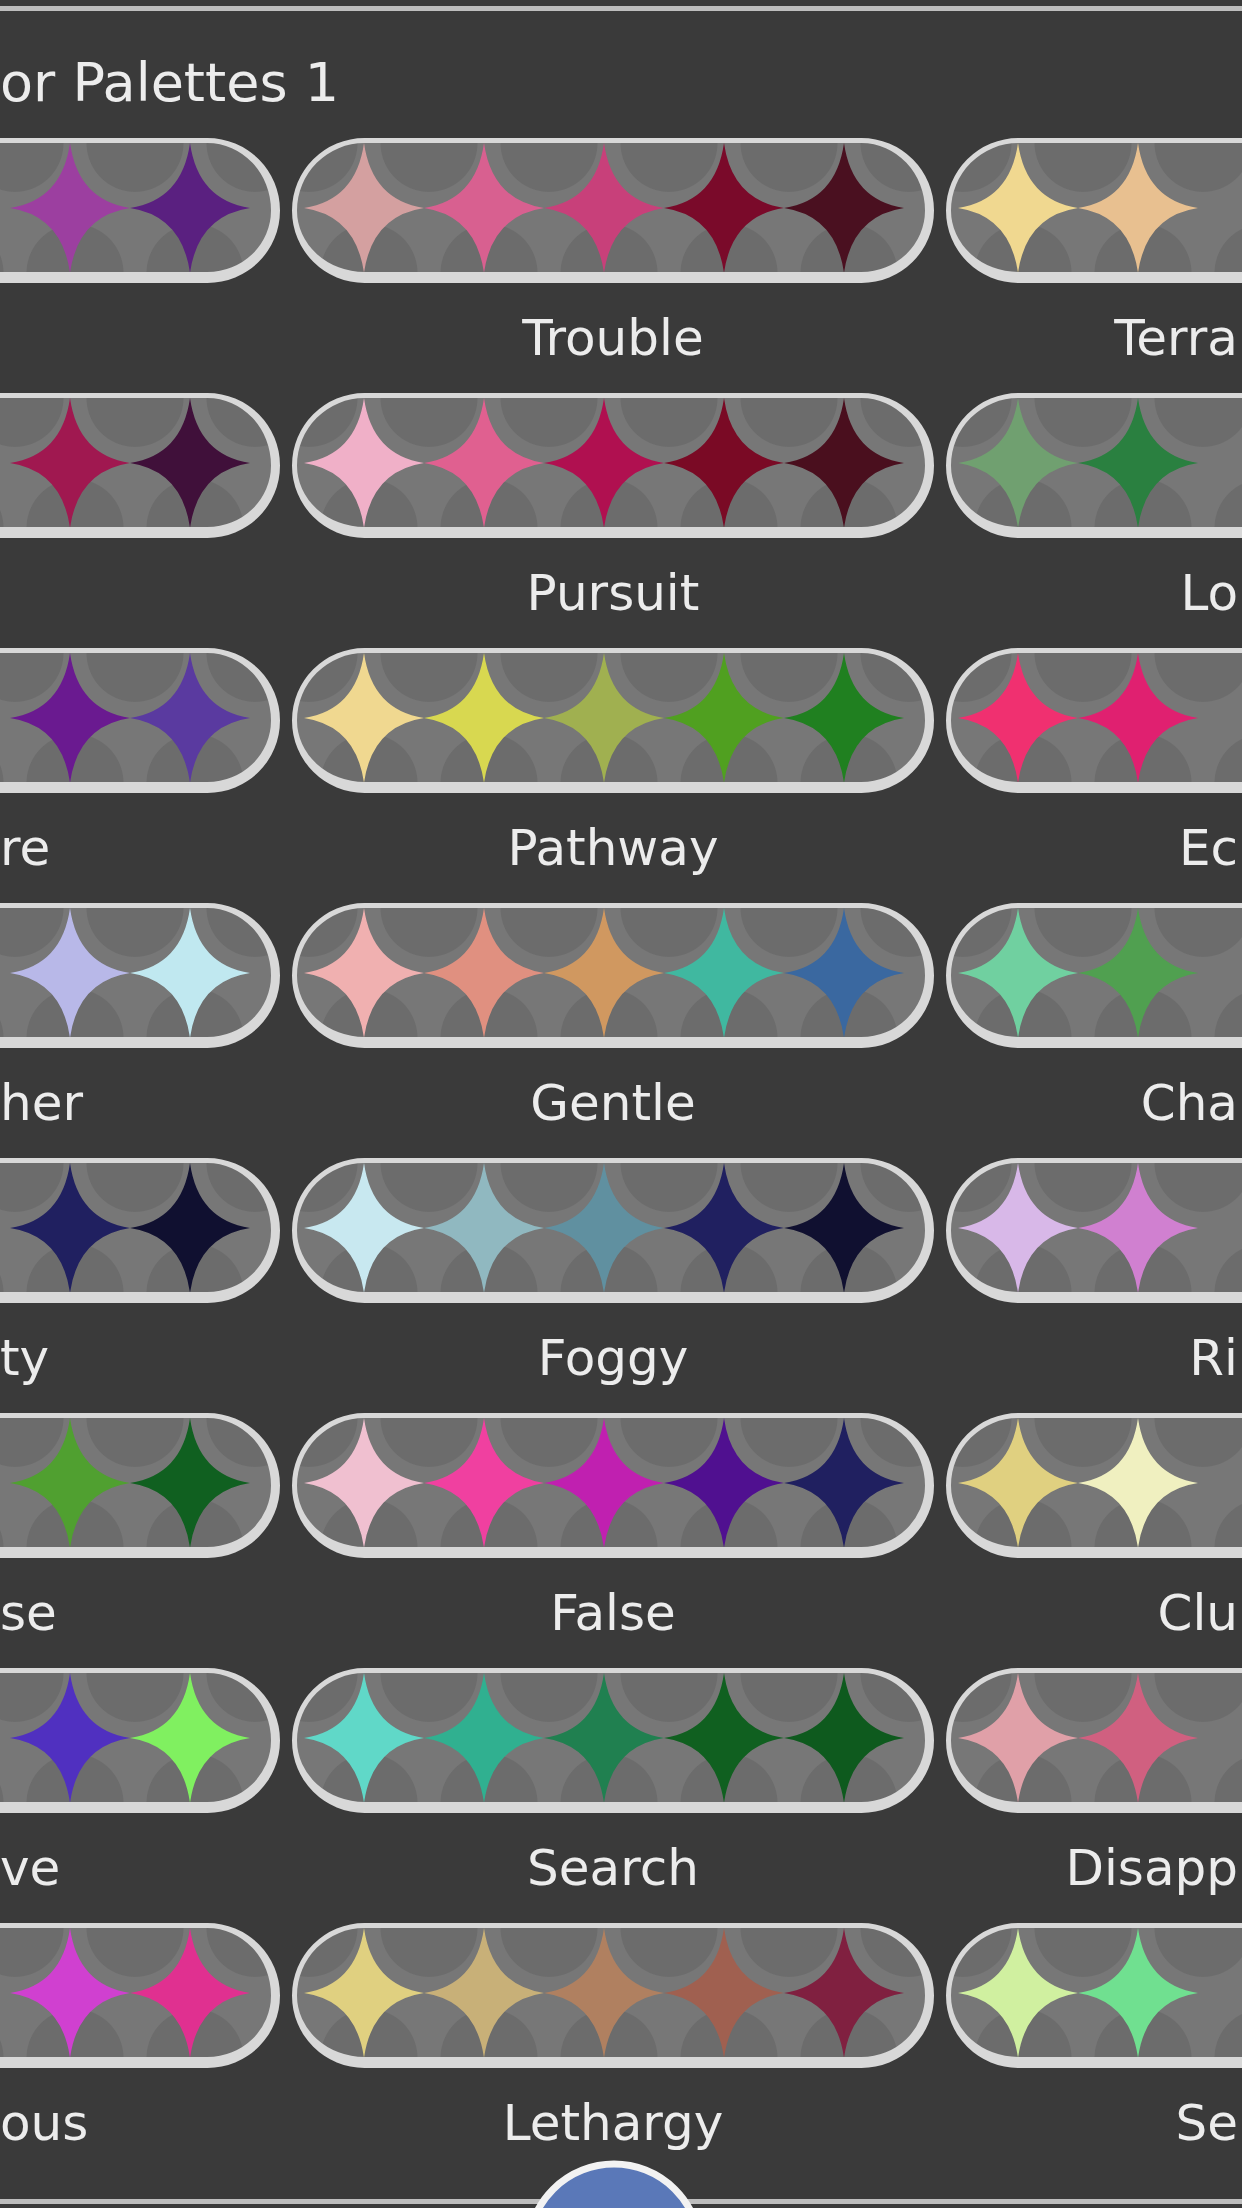  Describe the element at coordinates (41, 1103) in the screenshot. I see `palette-name: her` at that location.